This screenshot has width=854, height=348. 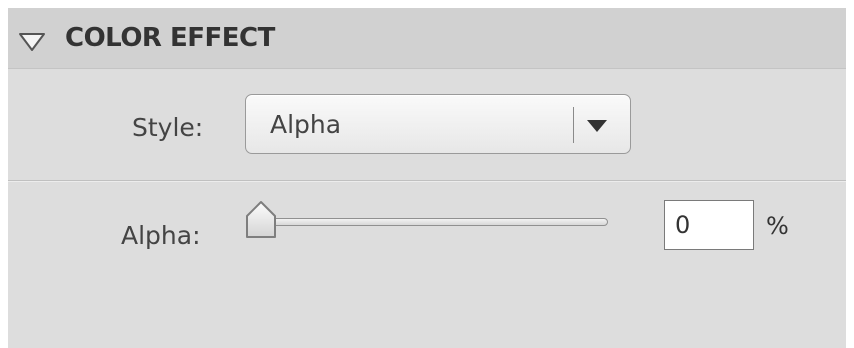 What do you see at coordinates (438, 124) in the screenshot?
I see `style-dropdown: Alpha` at bounding box center [438, 124].